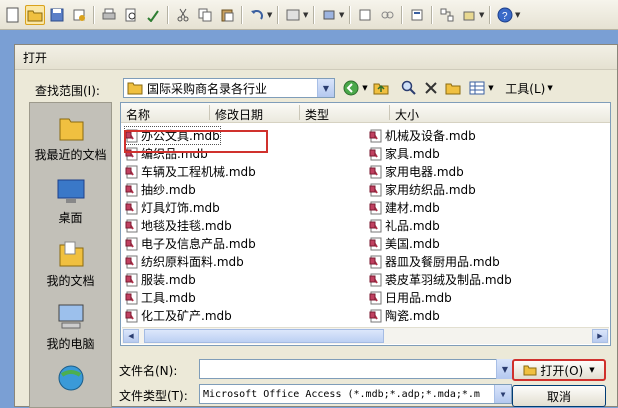 Image resolution: width=618 pixels, height=408 pixels. I want to click on new-document-icon, so click(13, 15).